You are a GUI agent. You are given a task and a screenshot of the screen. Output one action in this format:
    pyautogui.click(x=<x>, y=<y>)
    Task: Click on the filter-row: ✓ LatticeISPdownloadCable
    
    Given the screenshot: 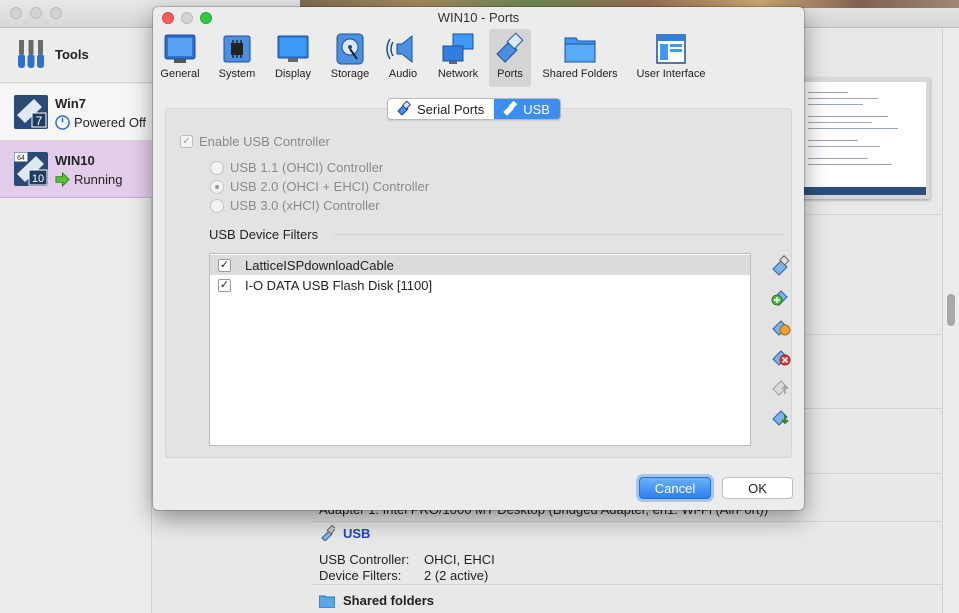 What is the action you would take?
    pyautogui.click(x=480, y=265)
    